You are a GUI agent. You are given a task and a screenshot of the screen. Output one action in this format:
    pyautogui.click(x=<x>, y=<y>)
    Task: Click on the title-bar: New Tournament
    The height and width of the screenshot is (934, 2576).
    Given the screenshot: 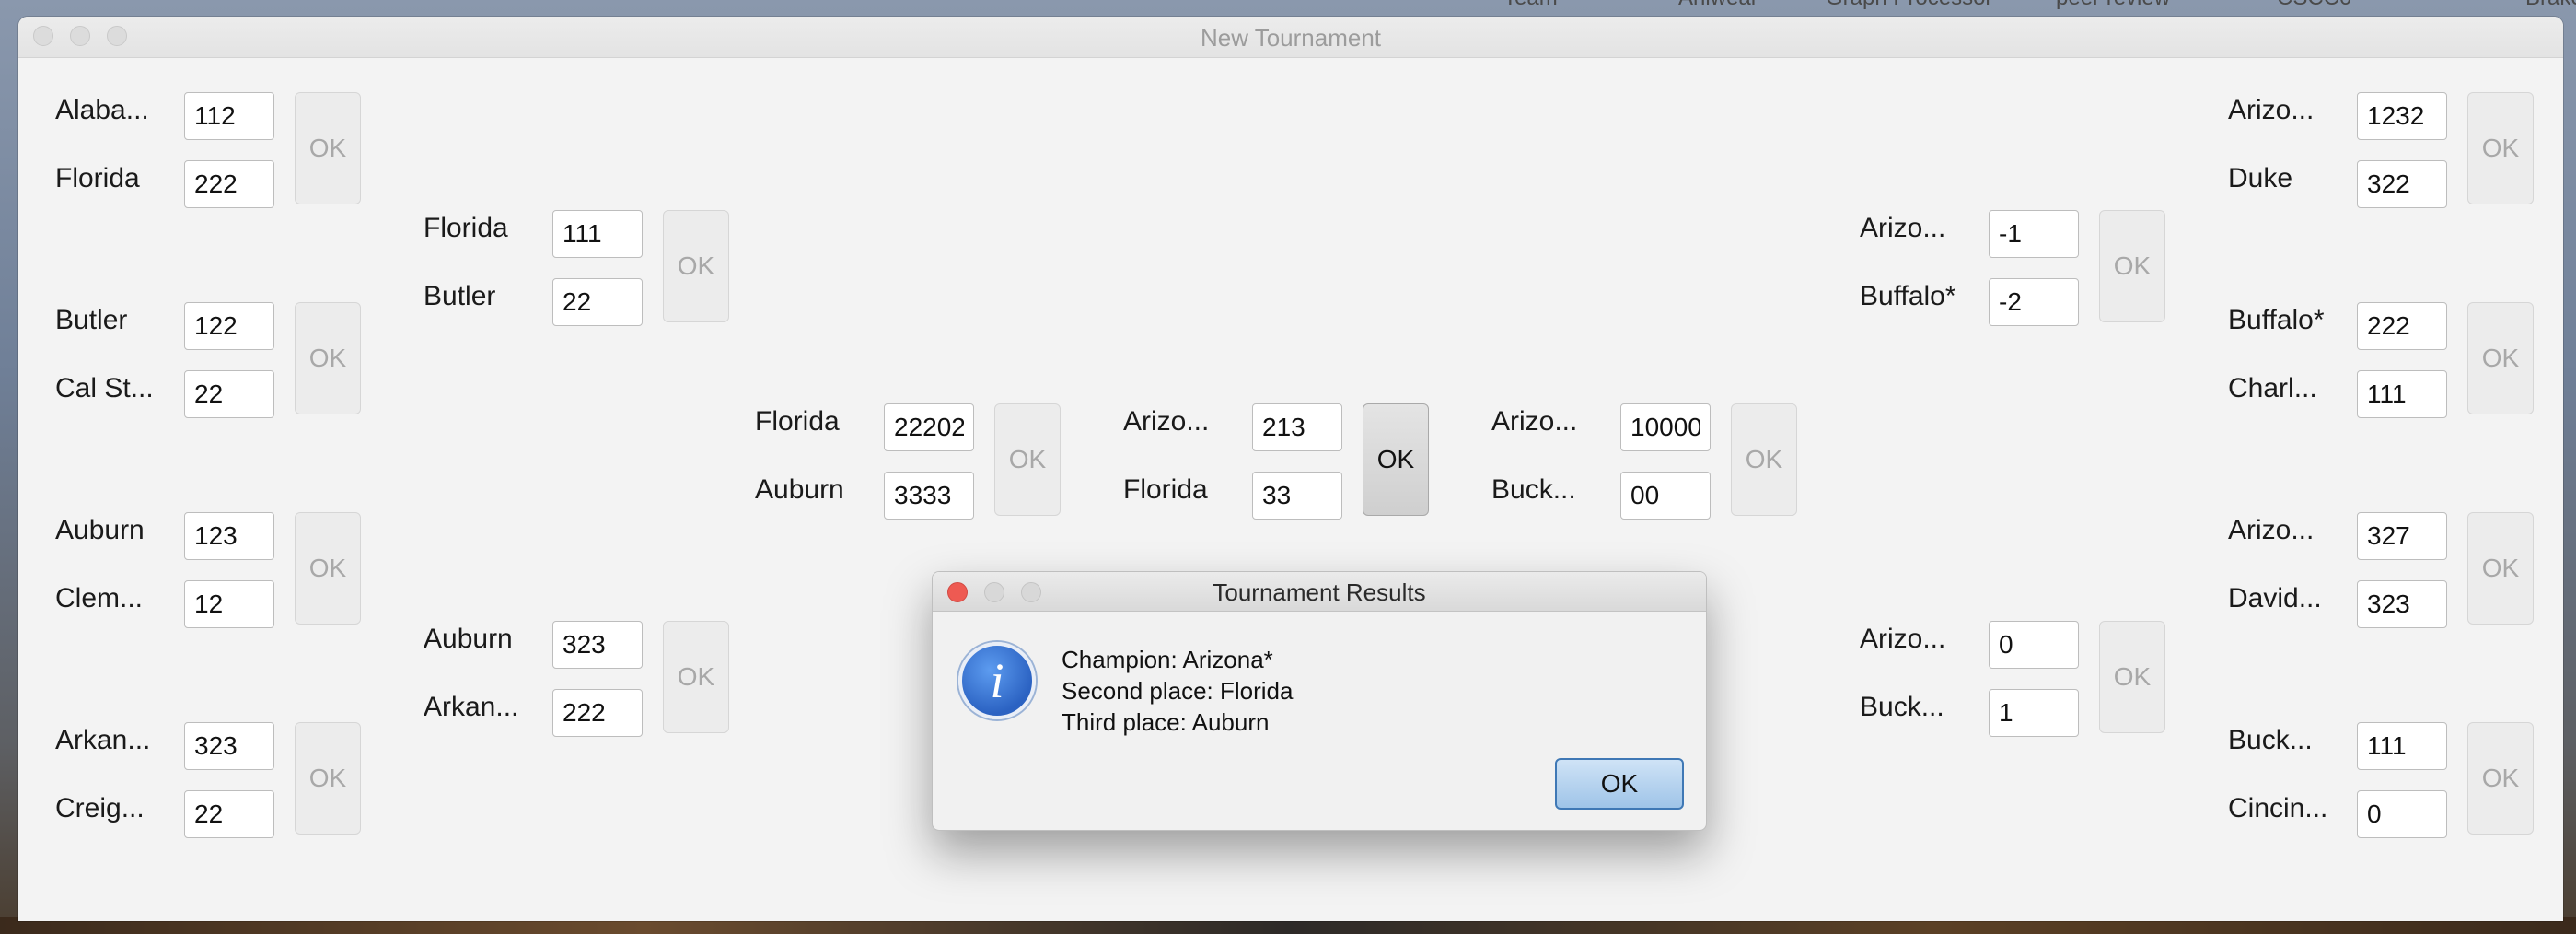 What is the action you would take?
    pyautogui.click(x=1290, y=37)
    